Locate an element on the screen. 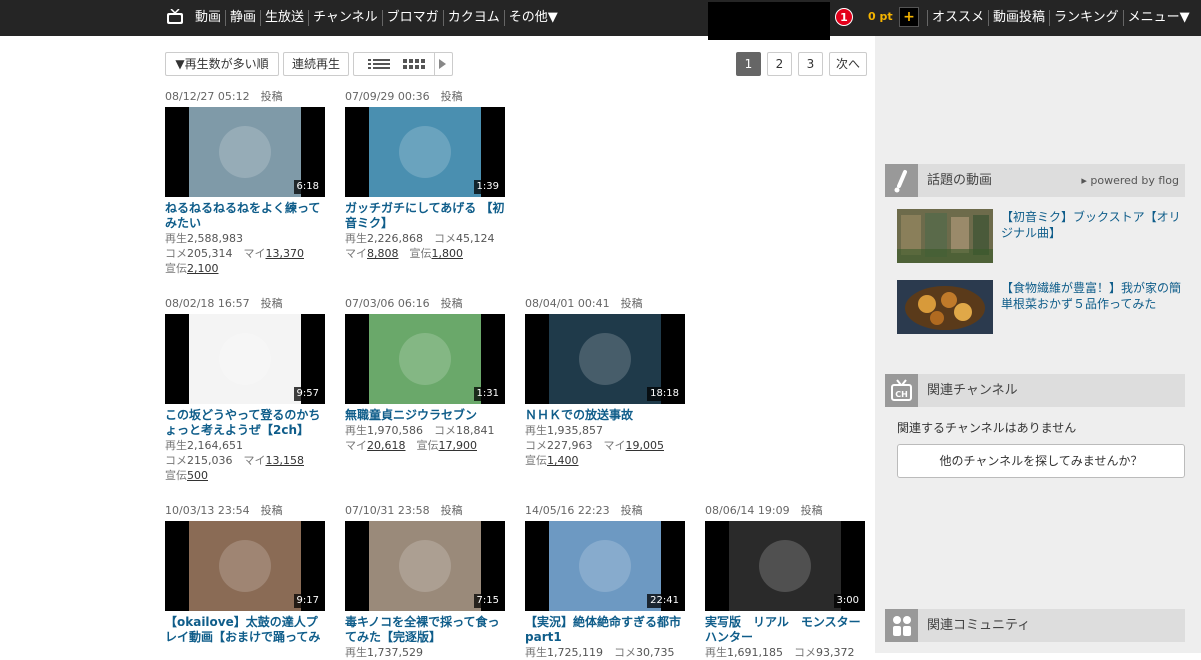  mylist-count-link: 20,618 is located at coordinates (386, 445).